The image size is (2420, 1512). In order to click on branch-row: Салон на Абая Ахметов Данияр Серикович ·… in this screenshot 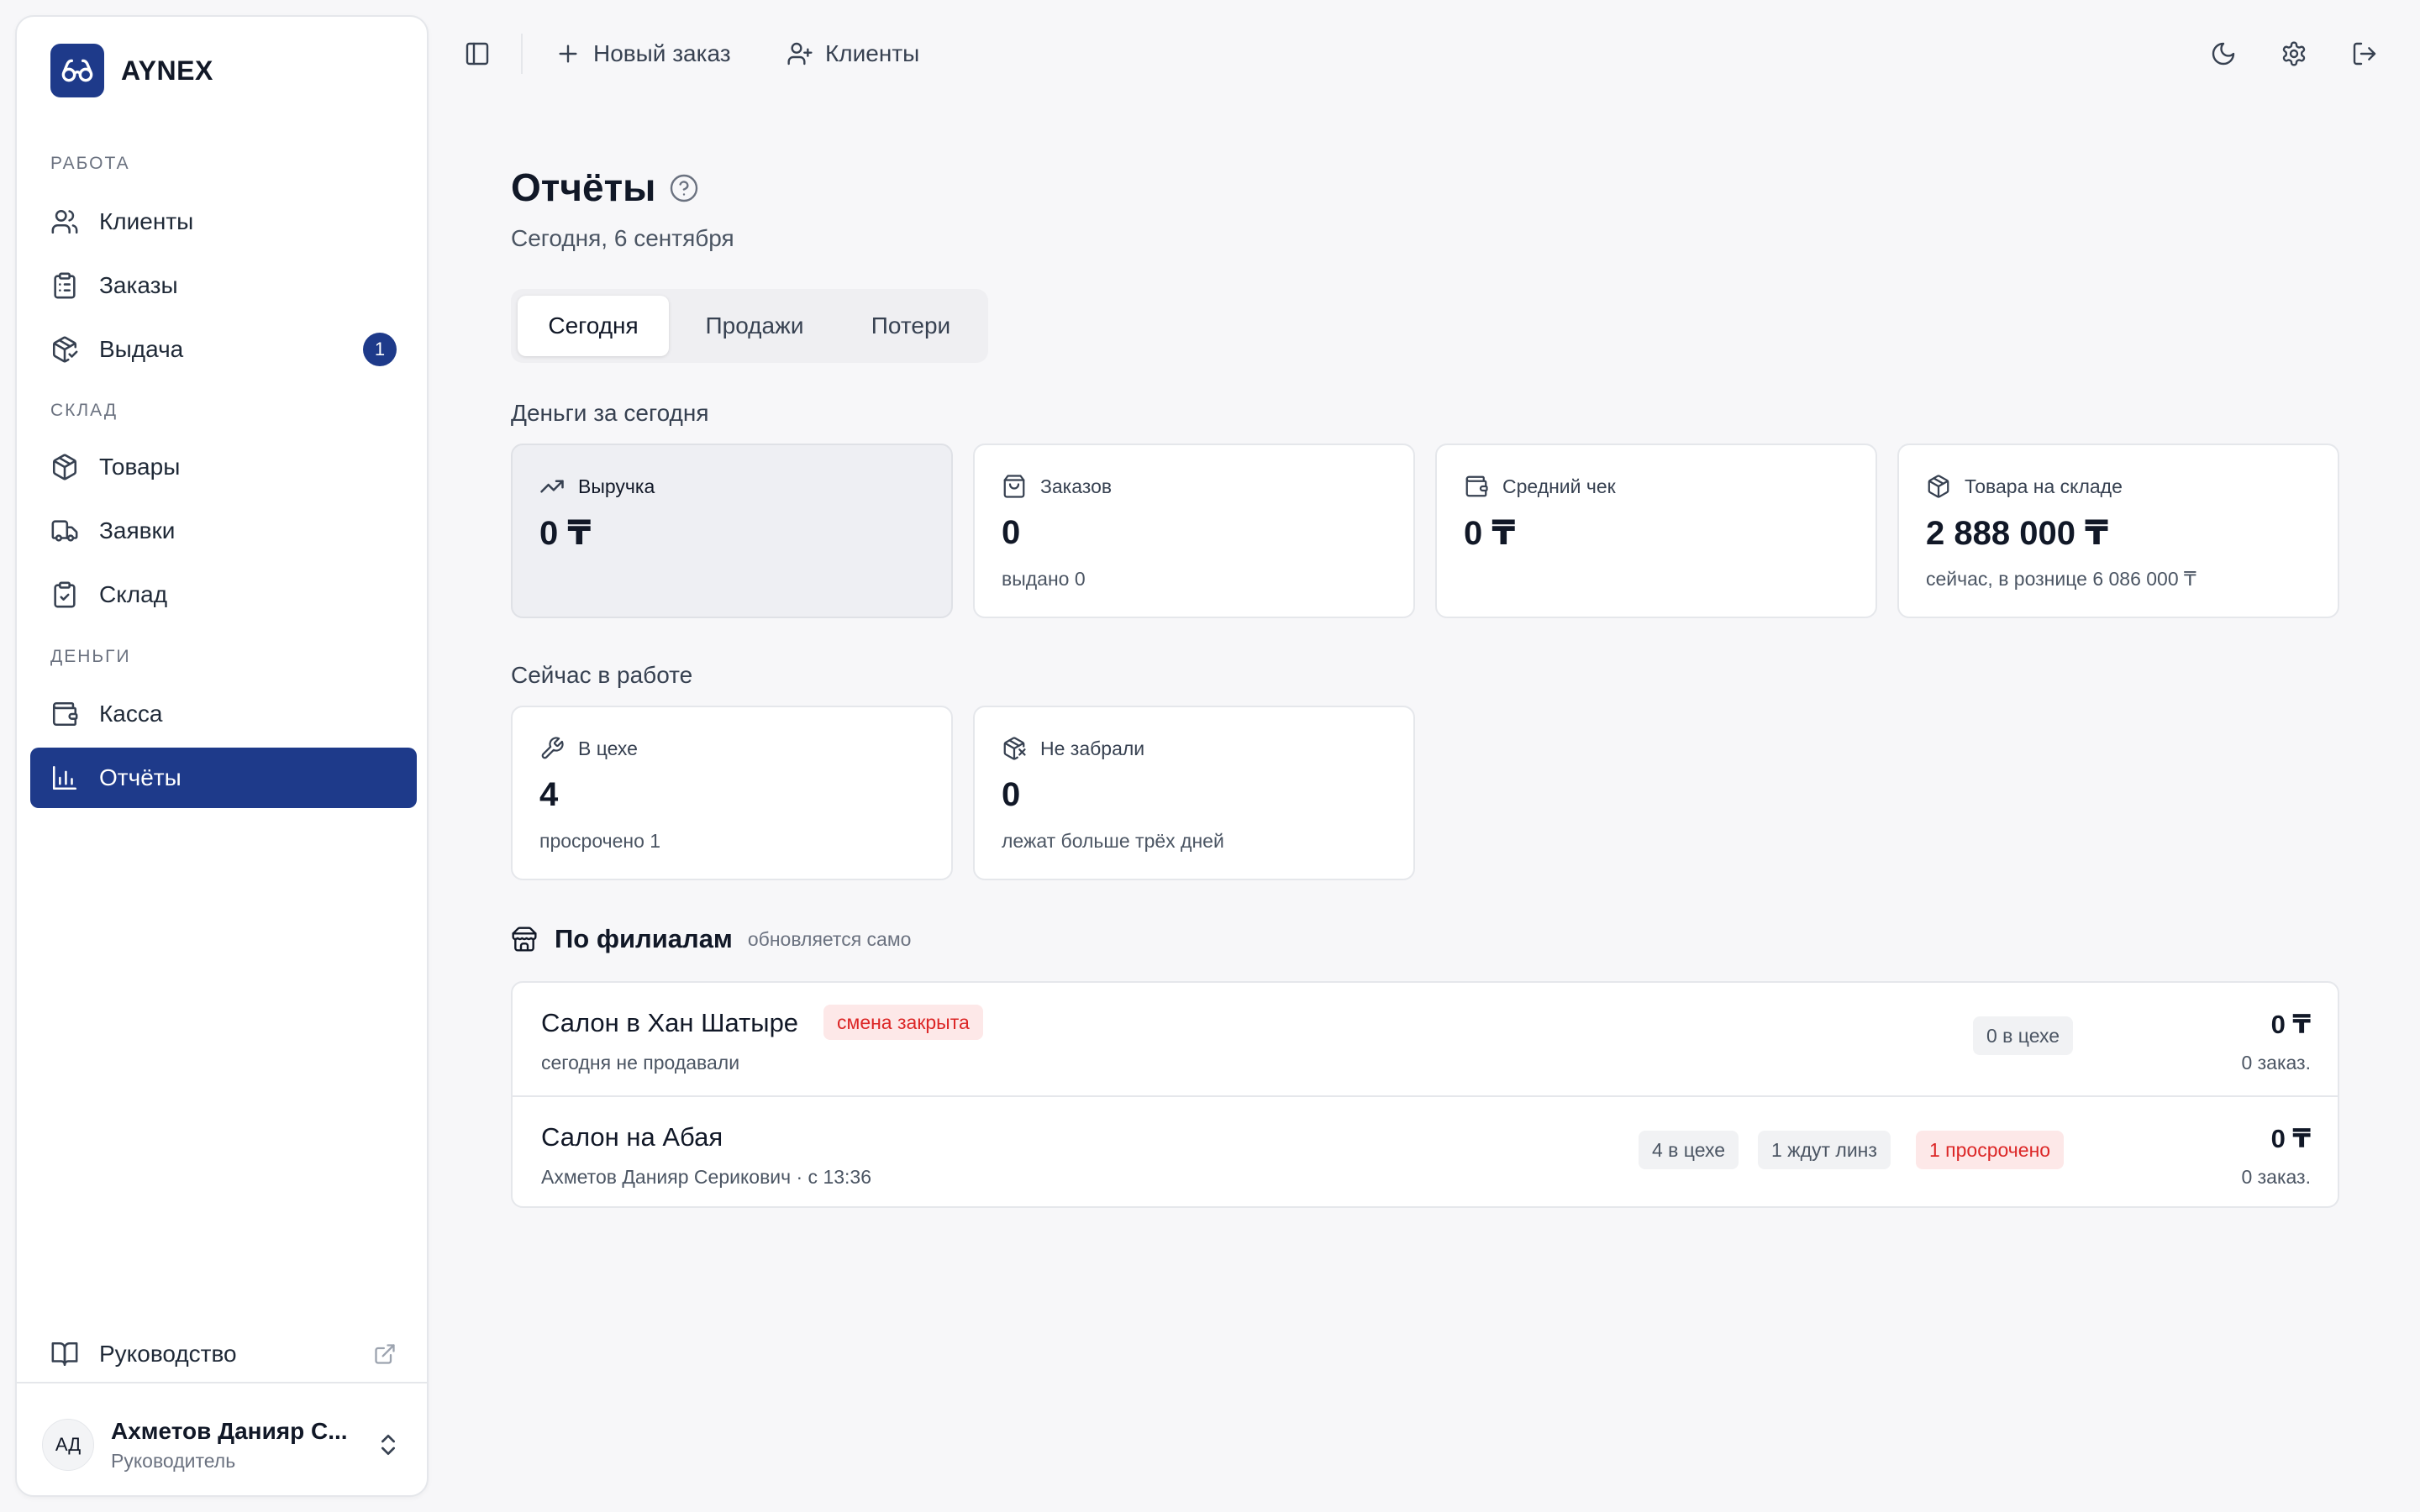, I will do `click(1425, 1150)`.